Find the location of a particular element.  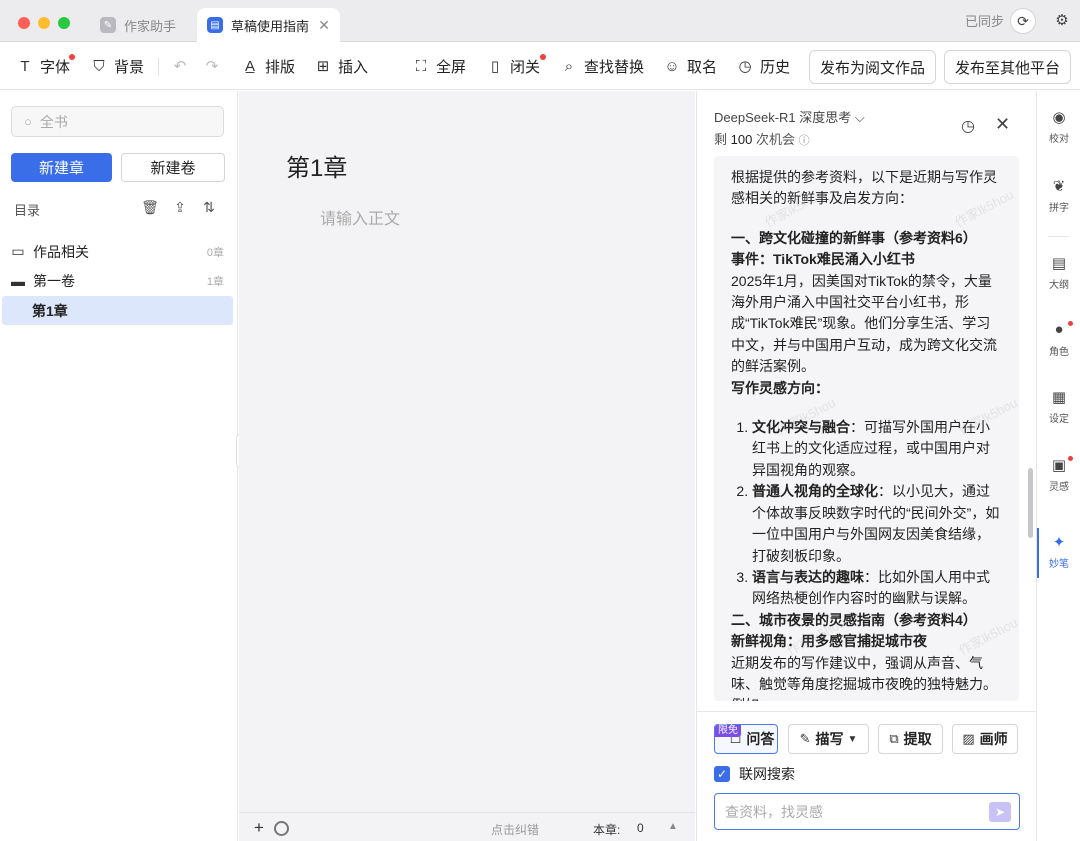

minimize-window-button is located at coordinates (44, 23).